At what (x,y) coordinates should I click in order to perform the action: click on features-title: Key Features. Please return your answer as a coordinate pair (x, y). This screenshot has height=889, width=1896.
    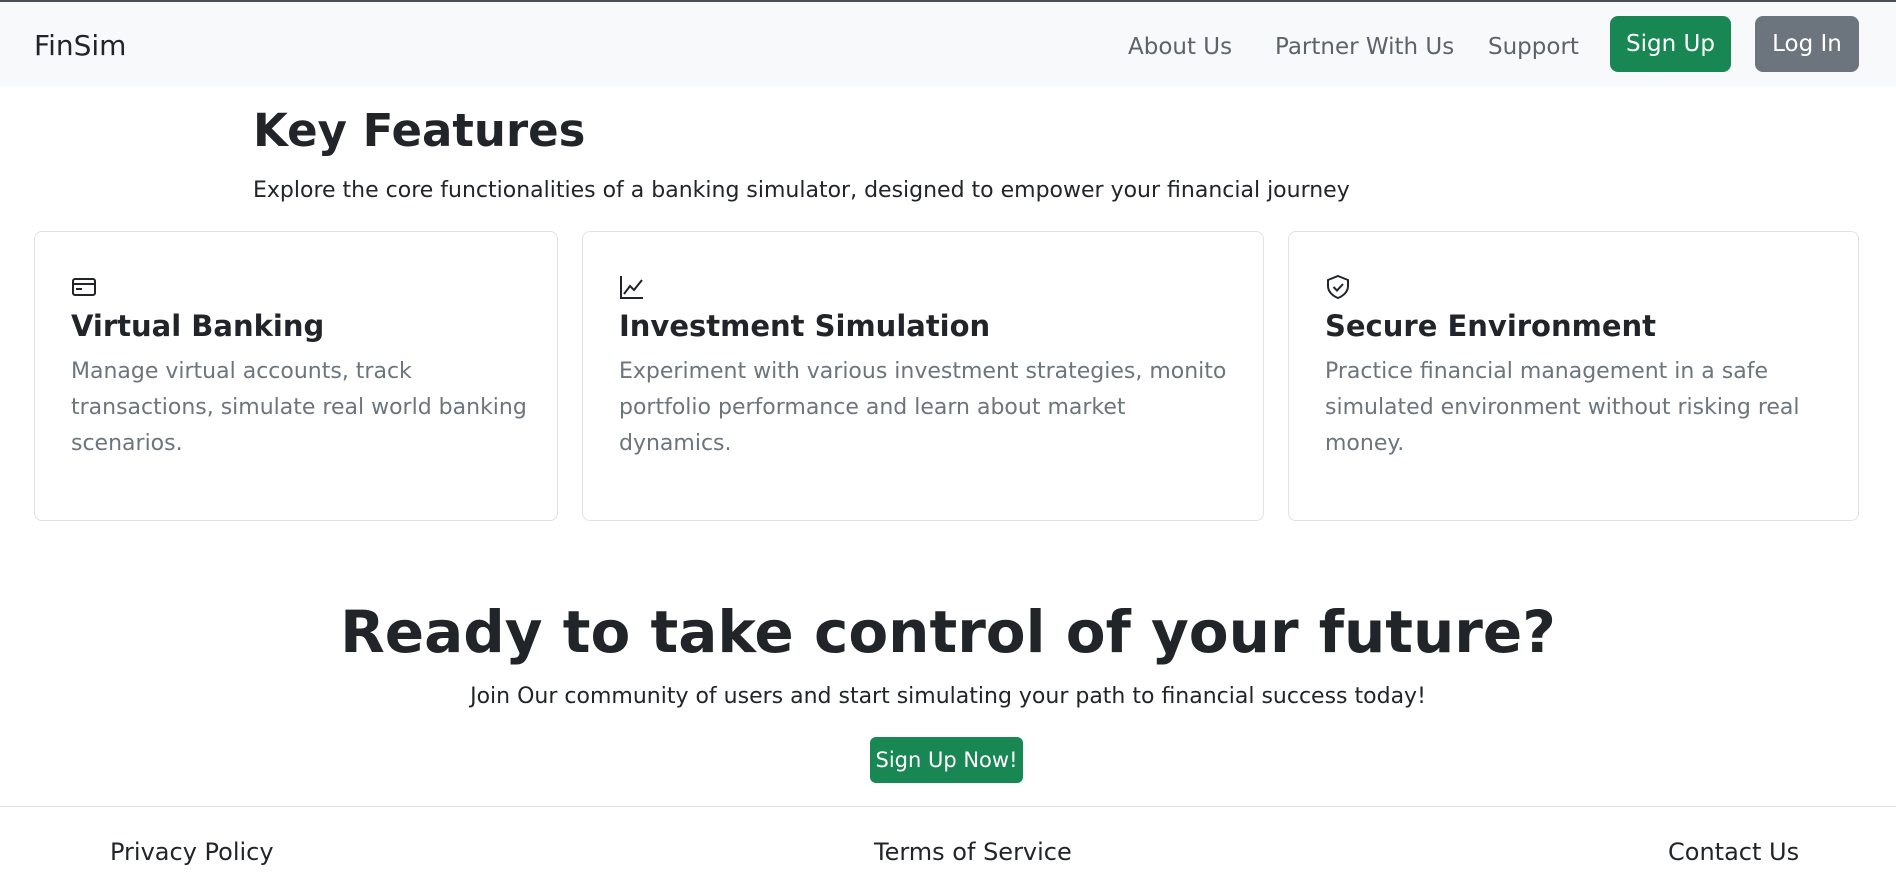
    Looking at the image, I should click on (419, 130).